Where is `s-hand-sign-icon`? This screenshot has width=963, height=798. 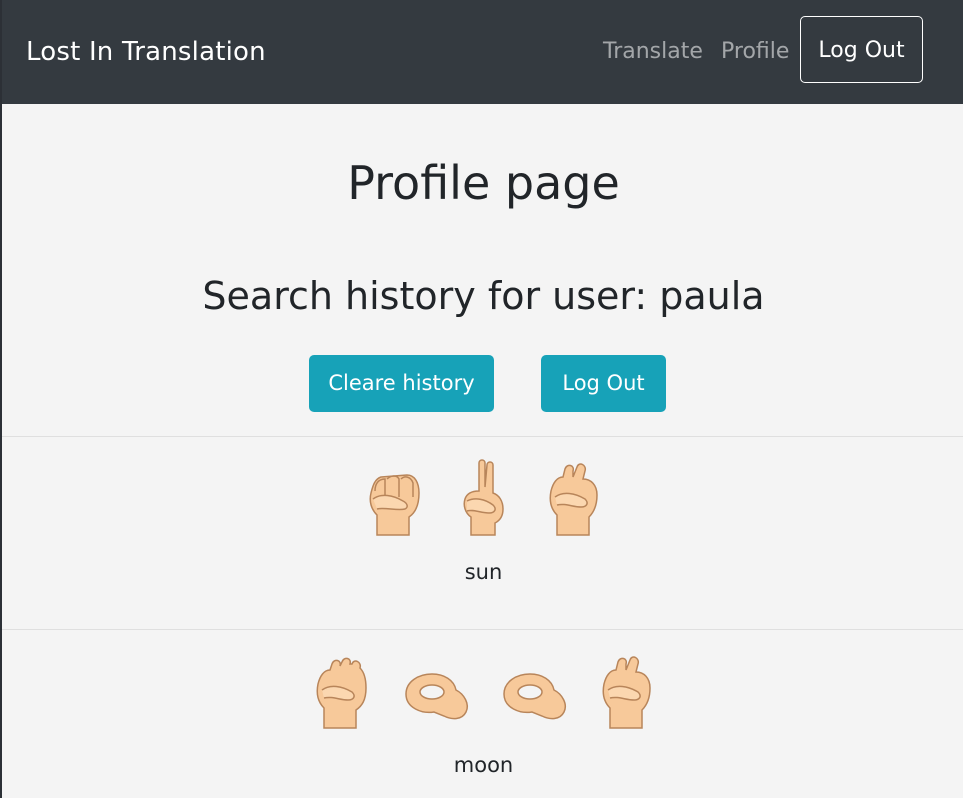 s-hand-sign-icon is located at coordinates (394, 505).